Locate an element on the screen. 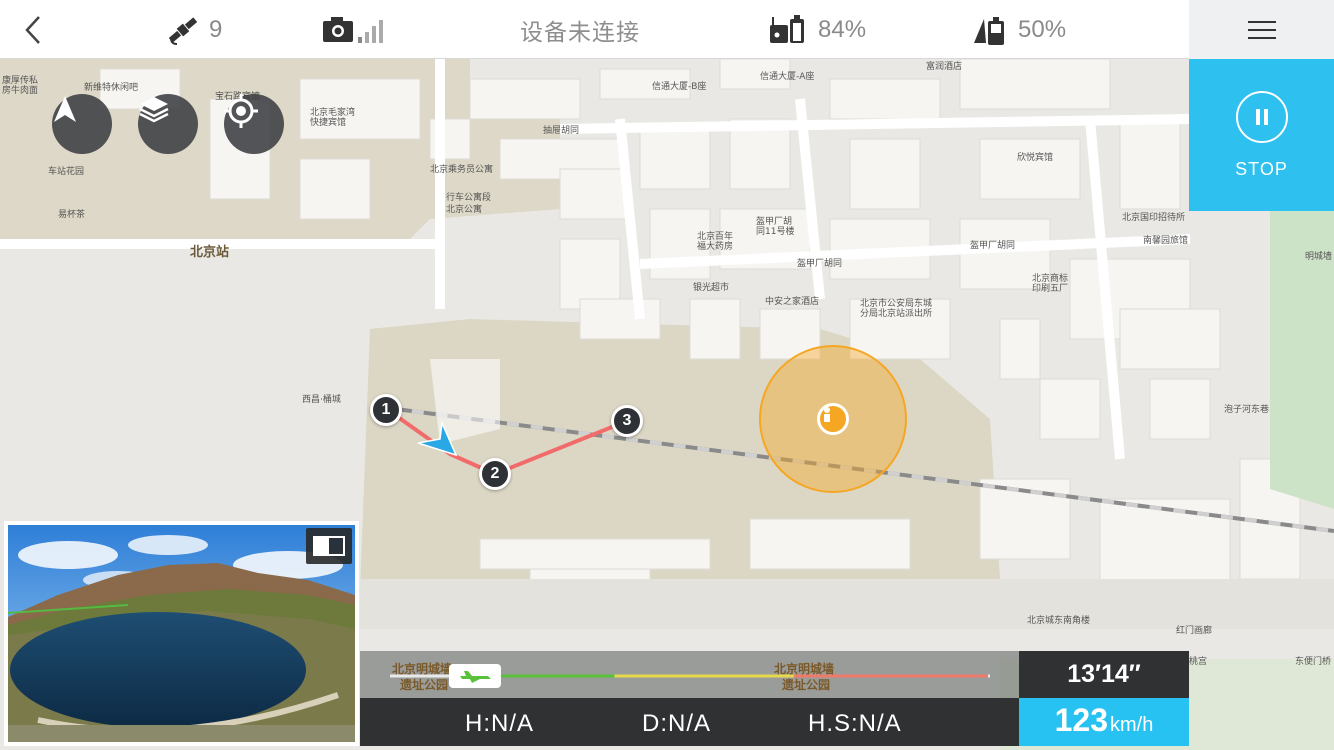  map-label: 欣悦宾馆 is located at coordinates (1035, 158).